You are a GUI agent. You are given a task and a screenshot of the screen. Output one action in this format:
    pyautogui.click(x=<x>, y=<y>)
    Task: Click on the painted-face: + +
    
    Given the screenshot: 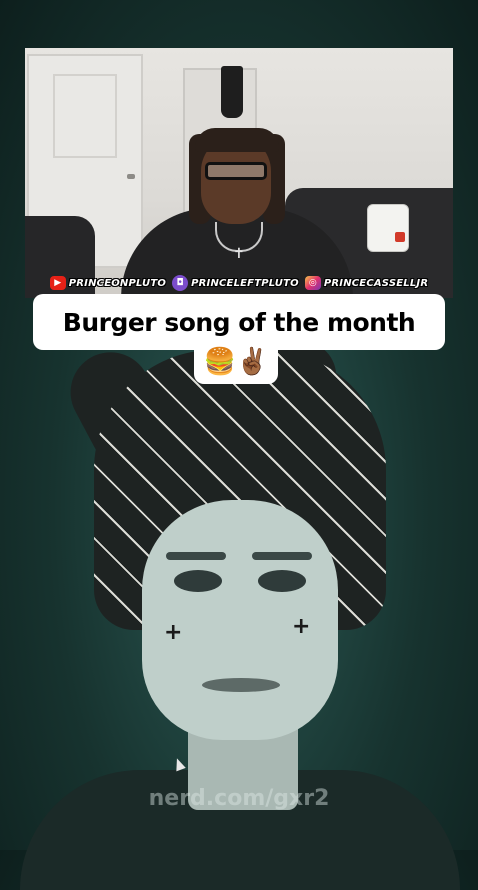 What is the action you would take?
    pyautogui.click(x=240, y=620)
    